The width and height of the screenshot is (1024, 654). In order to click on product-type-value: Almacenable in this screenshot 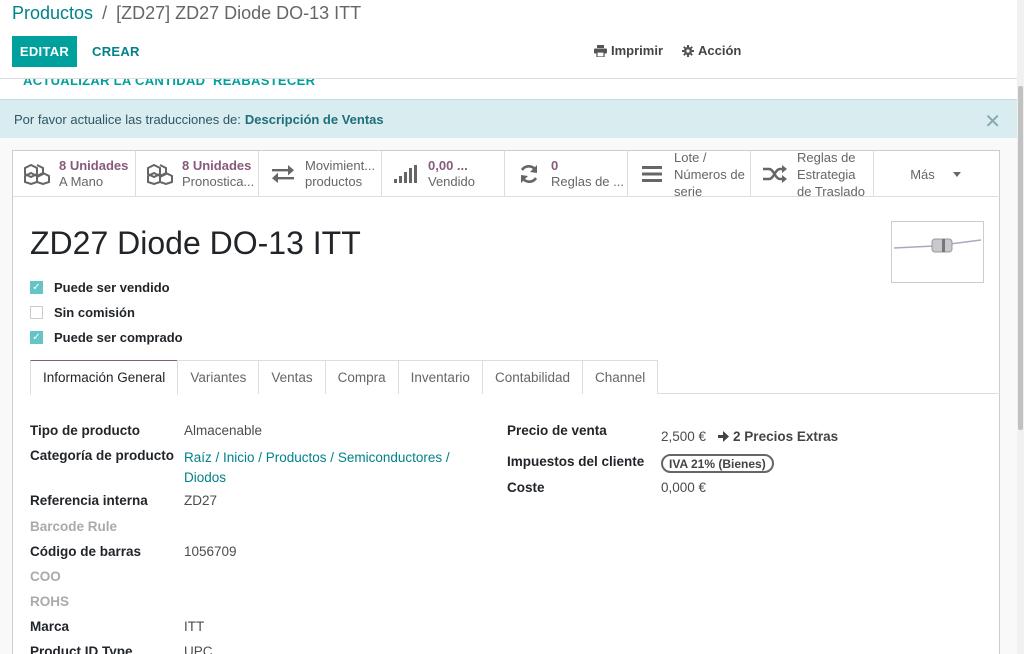, I will do `click(223, 430)`.